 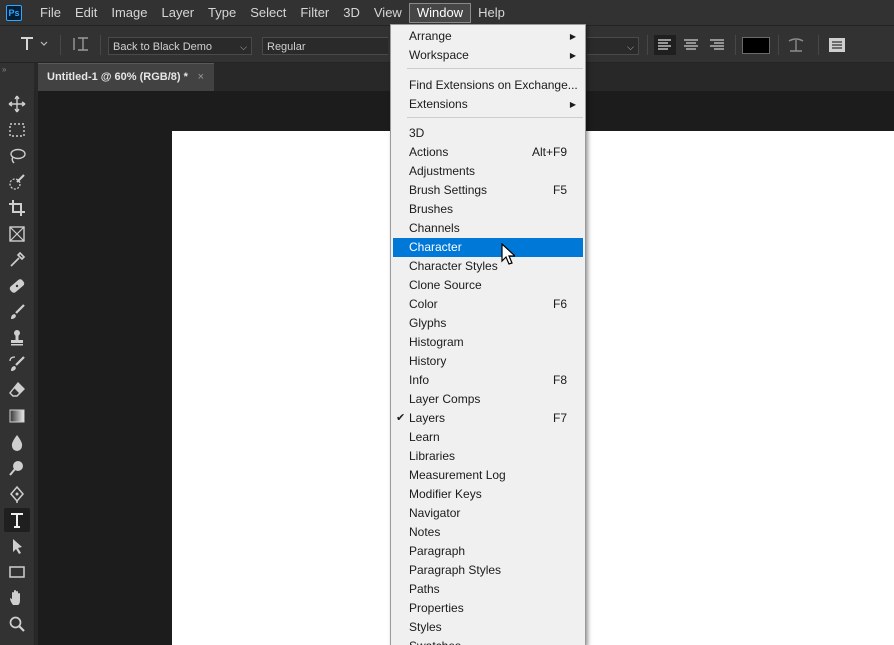 What do you see at coordinates (436, 608) in the screenshot?
I see `menu-item-label: Properties` at bounding box center [436, 608].